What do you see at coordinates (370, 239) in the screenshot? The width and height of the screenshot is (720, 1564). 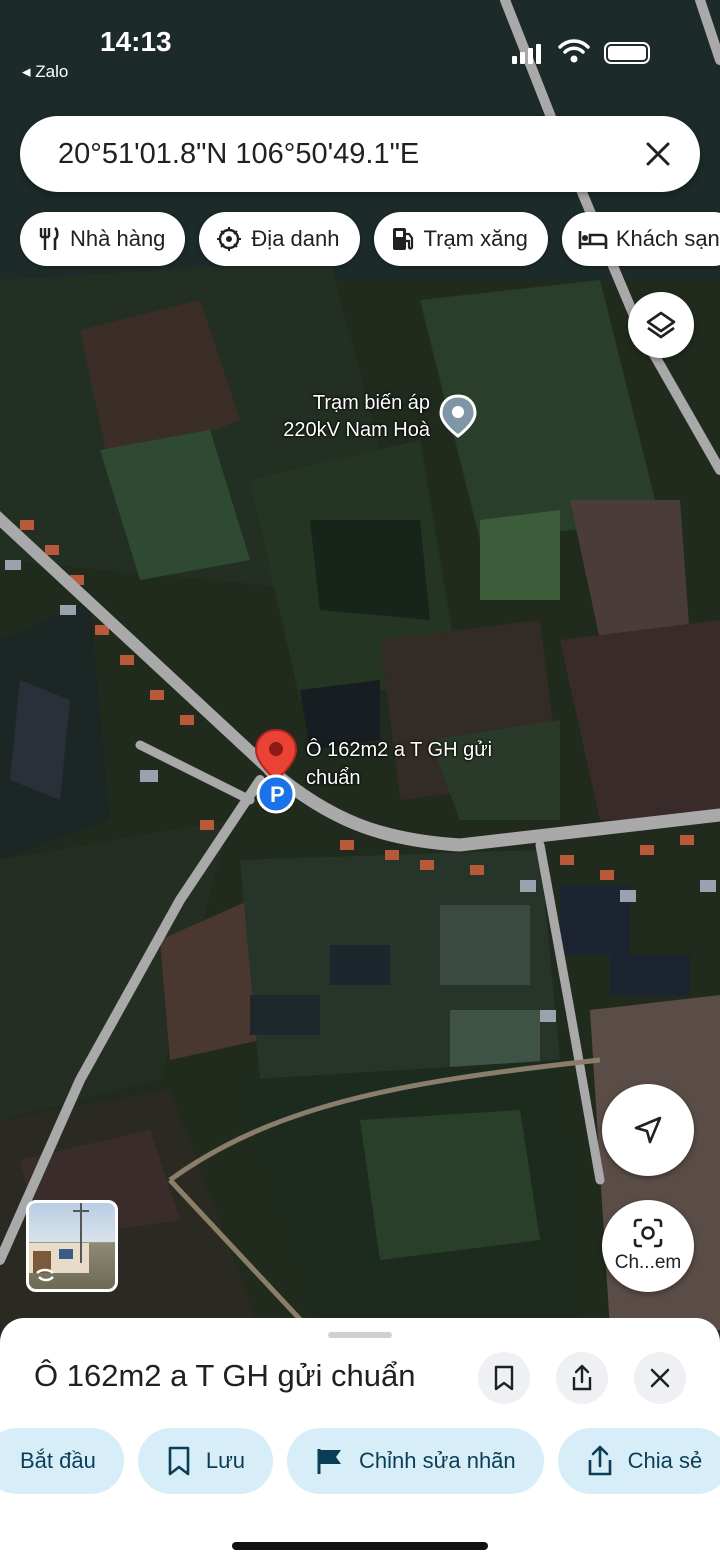 I see `category-chips: Nhà hàng Địa danh Trạm xăng Khách sạn` at bounding box center [370, 239].